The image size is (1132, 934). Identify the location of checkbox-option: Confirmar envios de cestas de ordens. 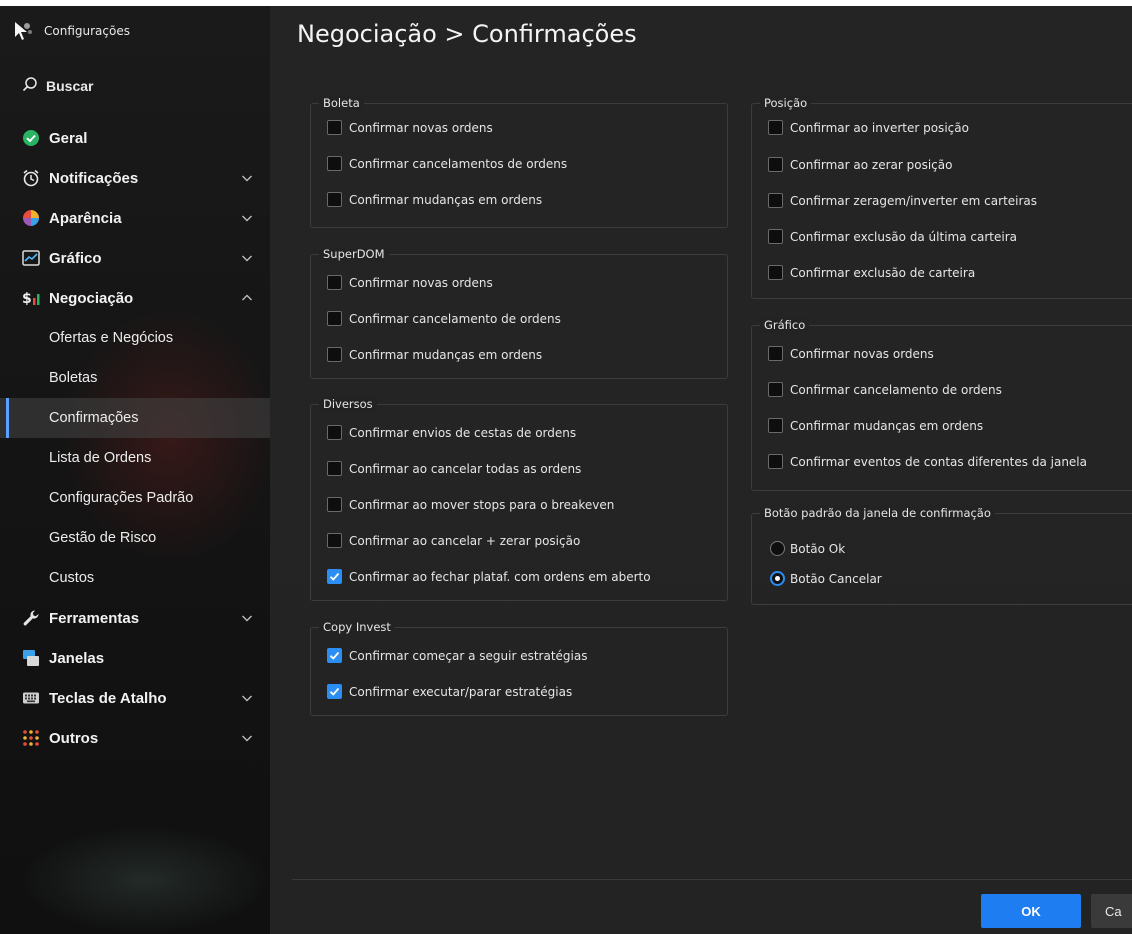
(451, 432).